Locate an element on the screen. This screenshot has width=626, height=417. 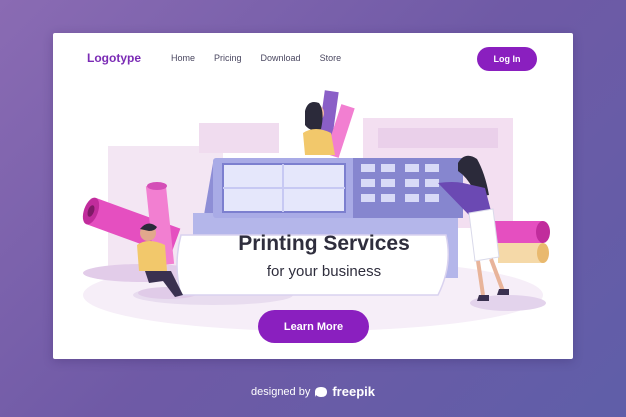
woman-carrying-roll is located at coordinates (329, 124).